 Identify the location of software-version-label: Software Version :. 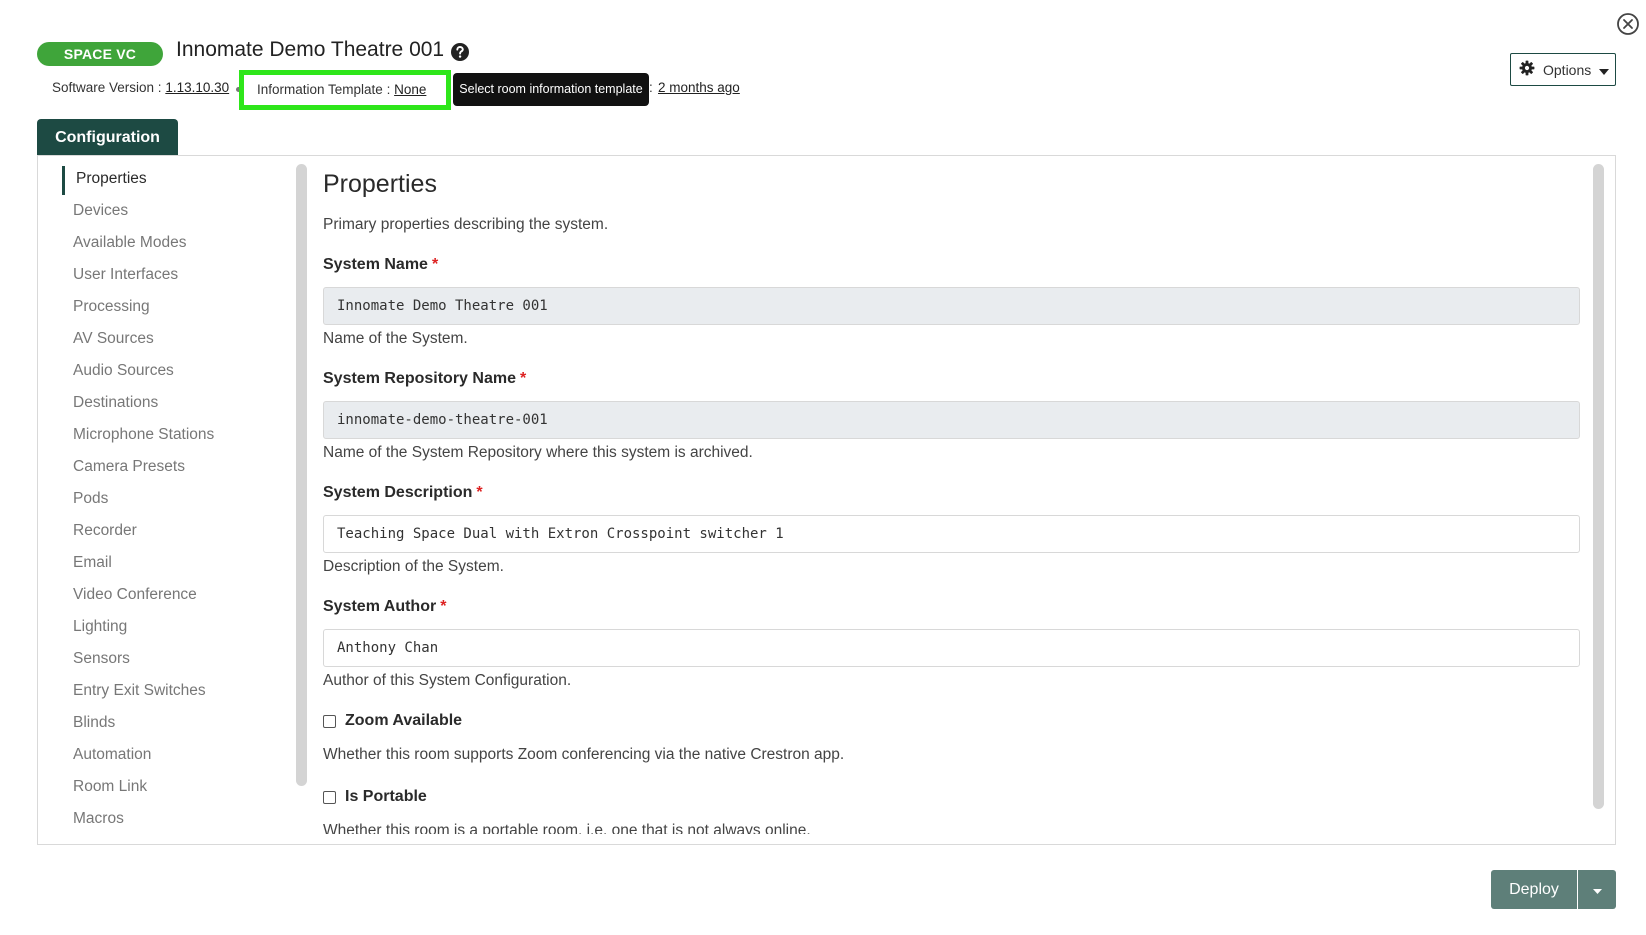
(107, 87).